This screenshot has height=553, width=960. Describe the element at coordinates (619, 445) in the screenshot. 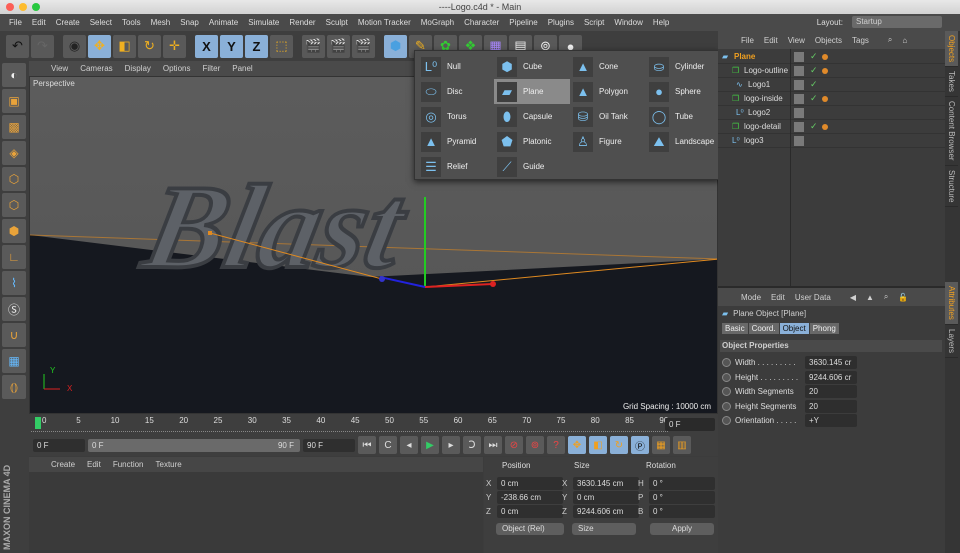

I see `rotation-key-icon: ↻` at that location.